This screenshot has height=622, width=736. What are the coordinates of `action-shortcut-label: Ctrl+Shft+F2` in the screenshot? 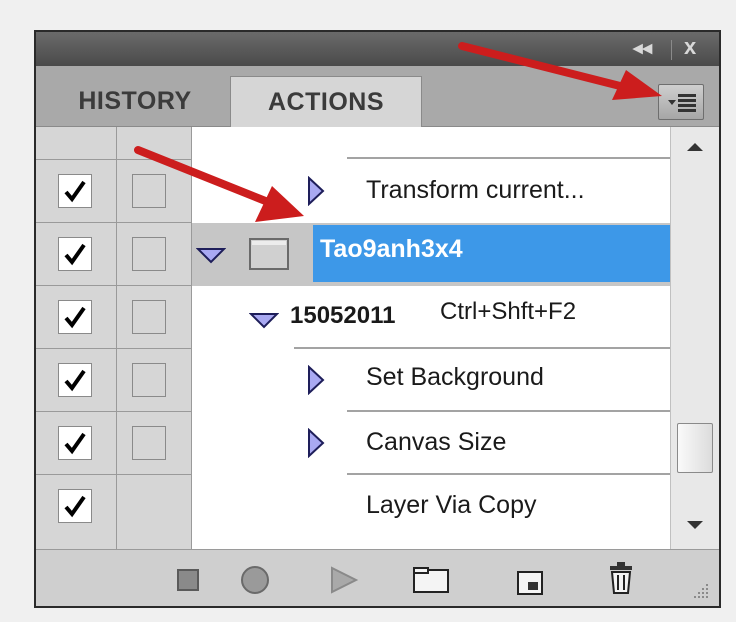 It's located at (508, 311).